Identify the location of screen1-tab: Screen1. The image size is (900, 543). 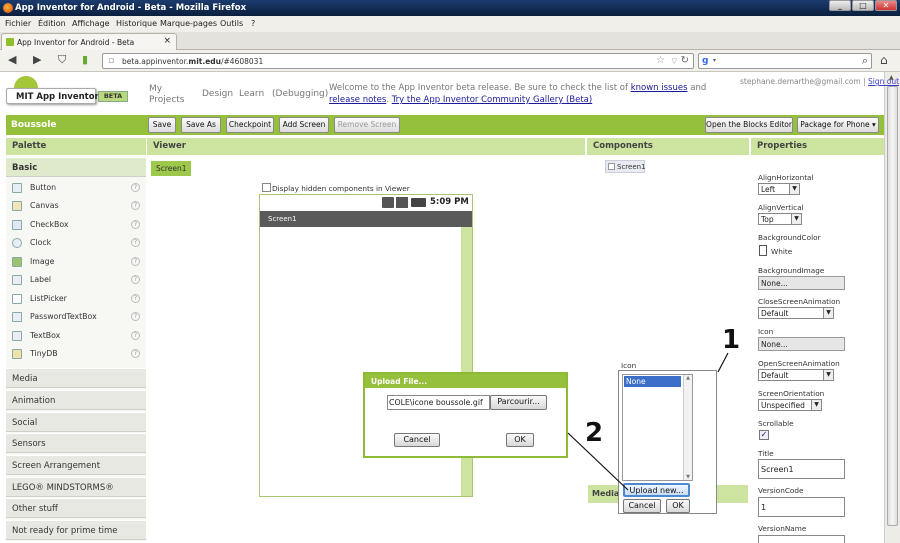
(171, 168).